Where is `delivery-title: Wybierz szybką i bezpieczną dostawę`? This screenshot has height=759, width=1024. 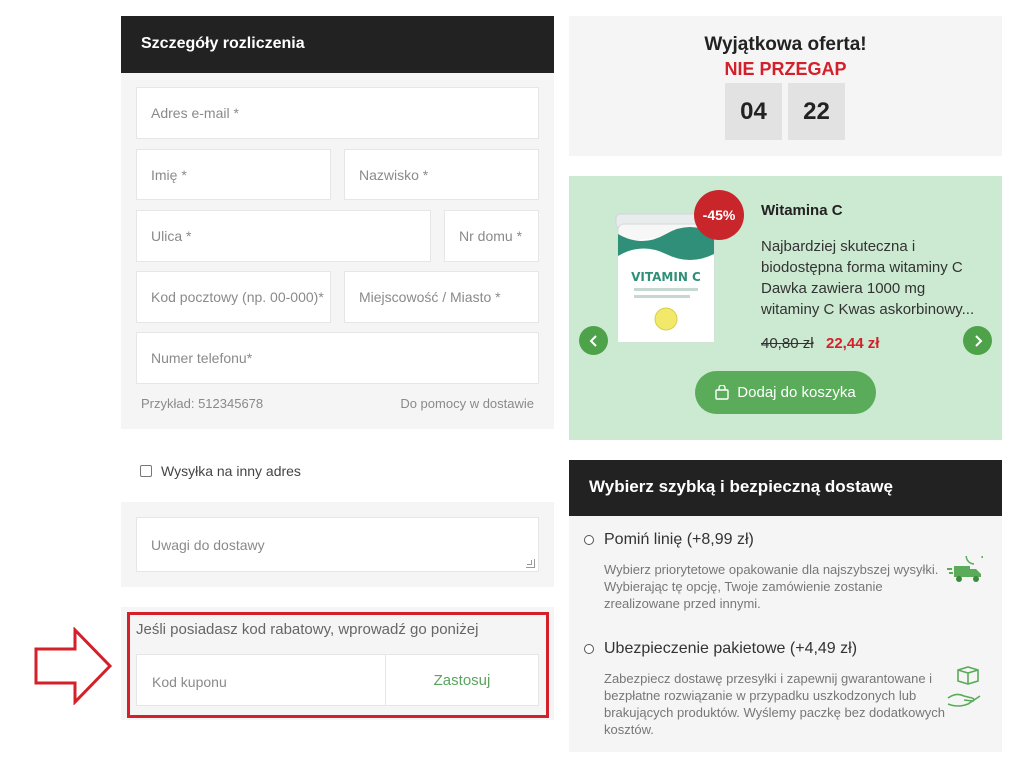 delivery-title: Wybierz szybką i bezpieczną dostawę is located at coordinates (785, 488).